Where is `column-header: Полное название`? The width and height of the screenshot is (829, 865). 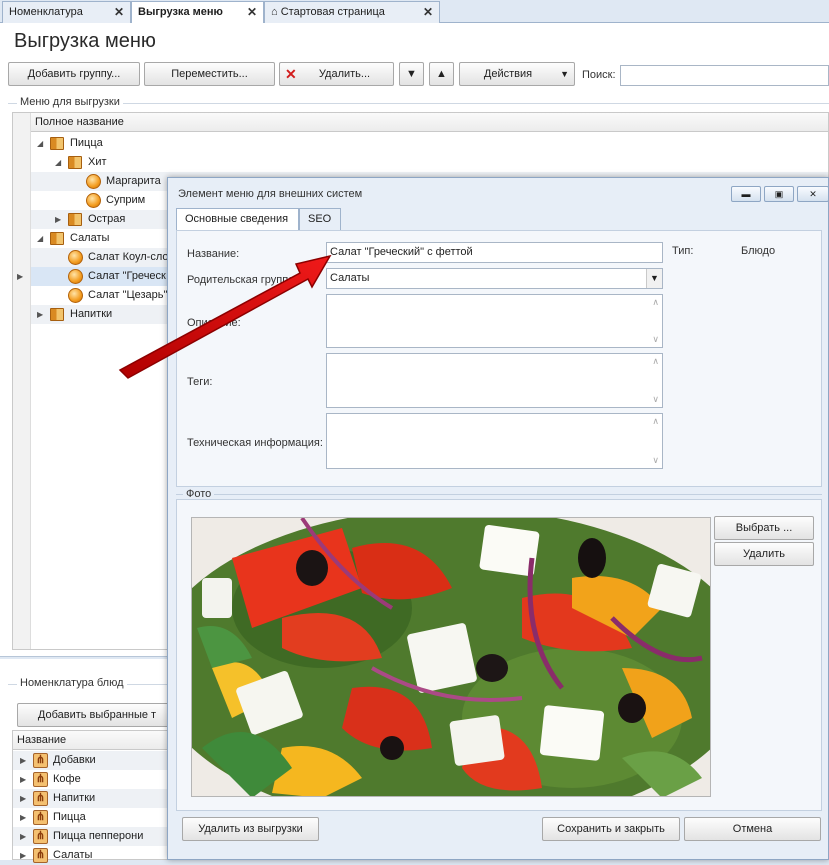
column-header: Полное название is located at coordinates (429, 122).